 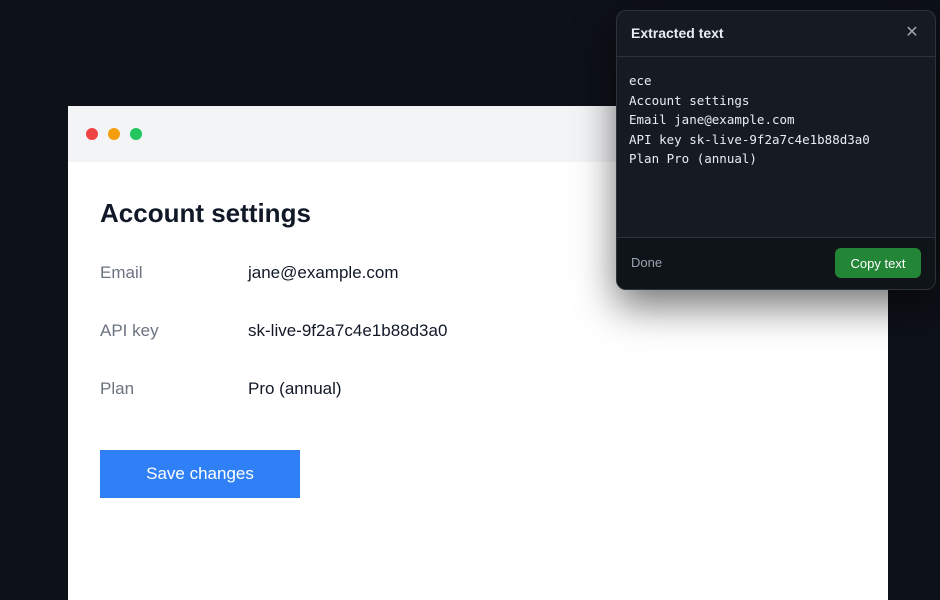 What do you see at coordinates (129, 330) in the screenshot?
I see `api-key-label: API key` at bounding box center [129, 330].